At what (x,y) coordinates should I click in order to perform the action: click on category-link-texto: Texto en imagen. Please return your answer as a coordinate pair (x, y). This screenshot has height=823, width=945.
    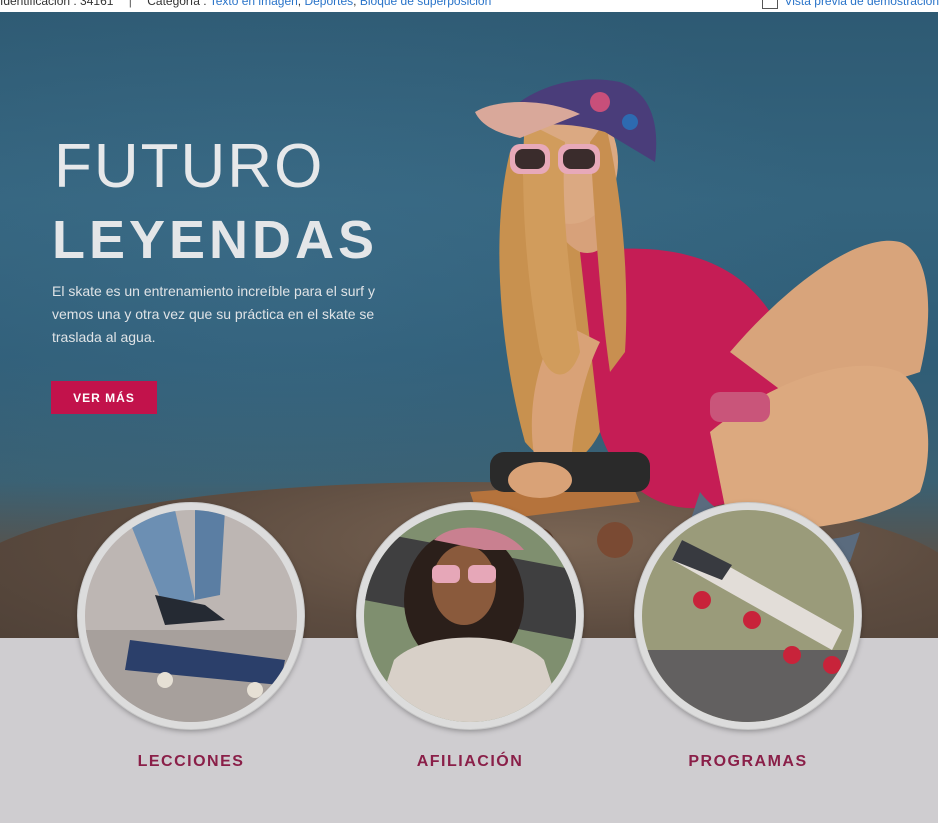
    Looking at the image, I should click on (254, 4).